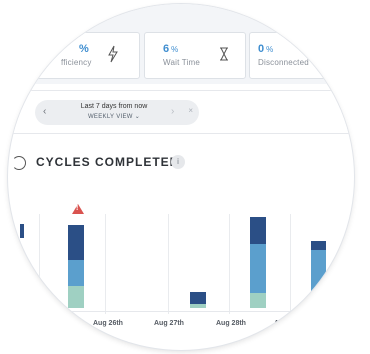  What do you see at coordinates (283, 62) in the screenshot?
I see `metric-disconnected-label: Disconnected` at bounding box center [283, 62].